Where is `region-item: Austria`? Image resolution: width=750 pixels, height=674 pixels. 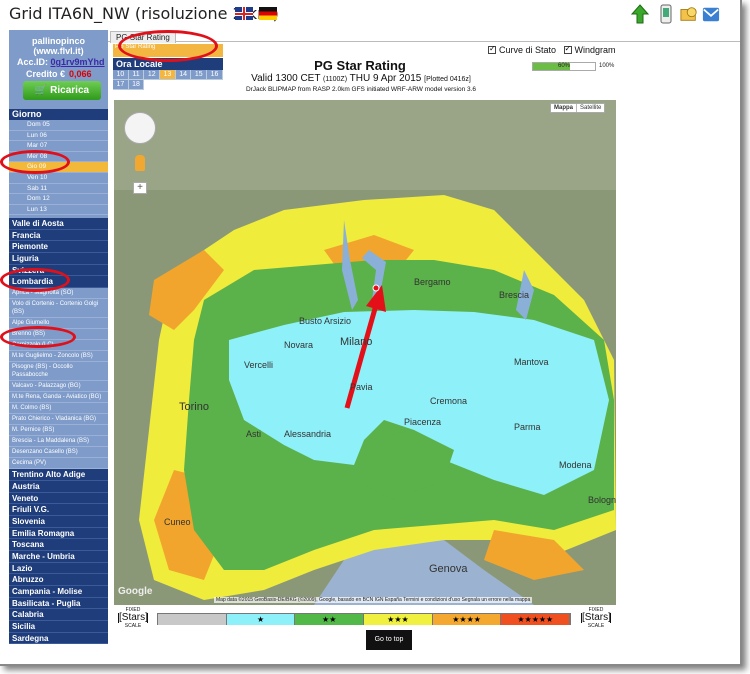 region-item: Austria is located at coordinates (58, 486).